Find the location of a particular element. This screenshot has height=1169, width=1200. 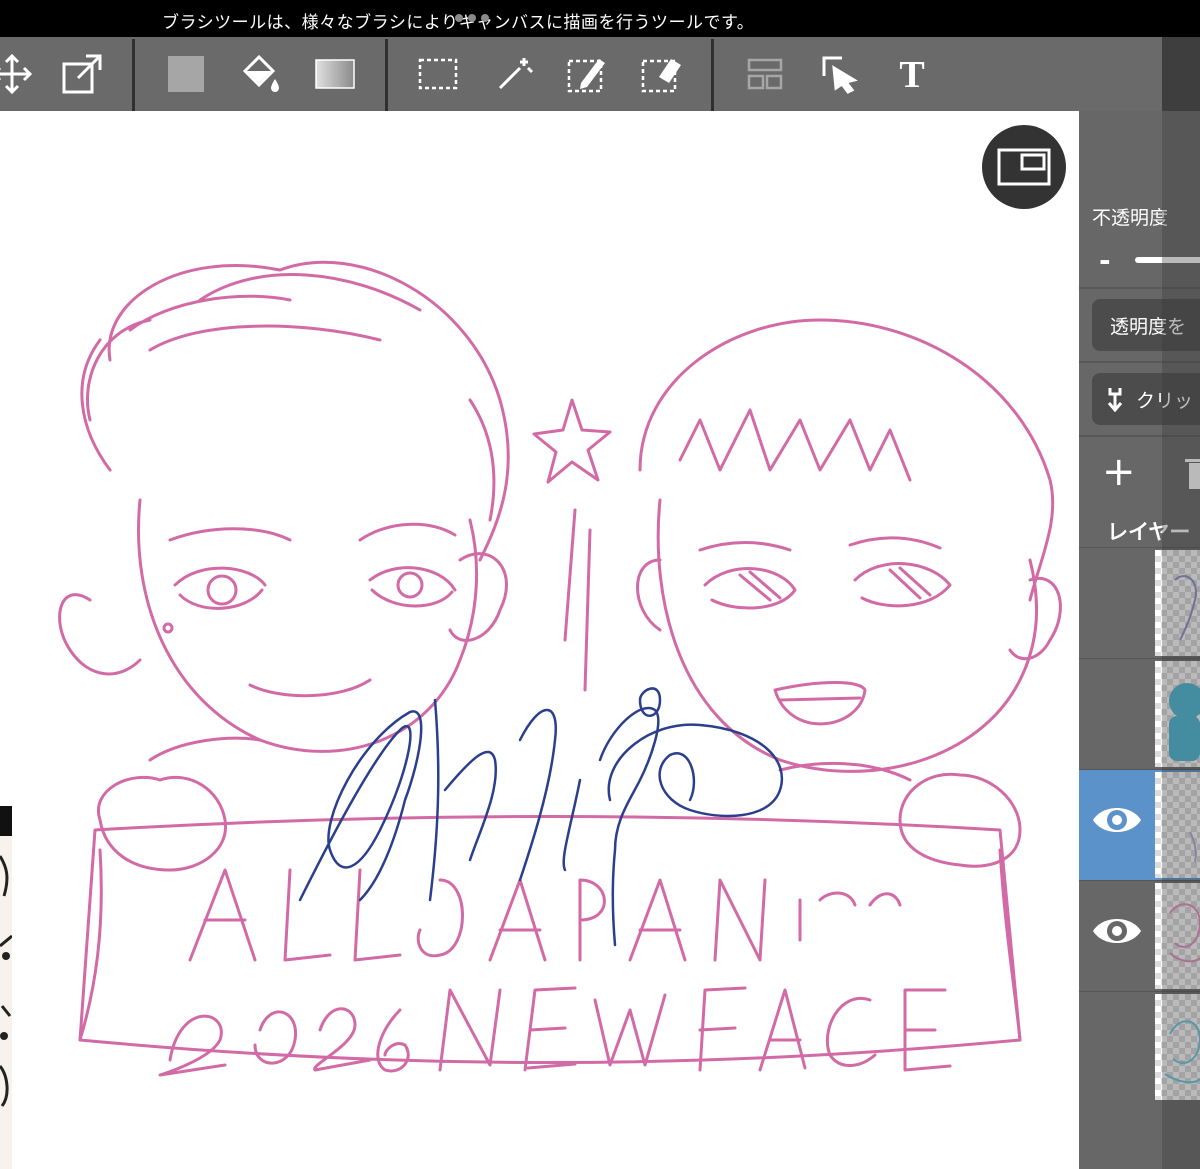

fill-color-icon is located at coordinates (186, 74).